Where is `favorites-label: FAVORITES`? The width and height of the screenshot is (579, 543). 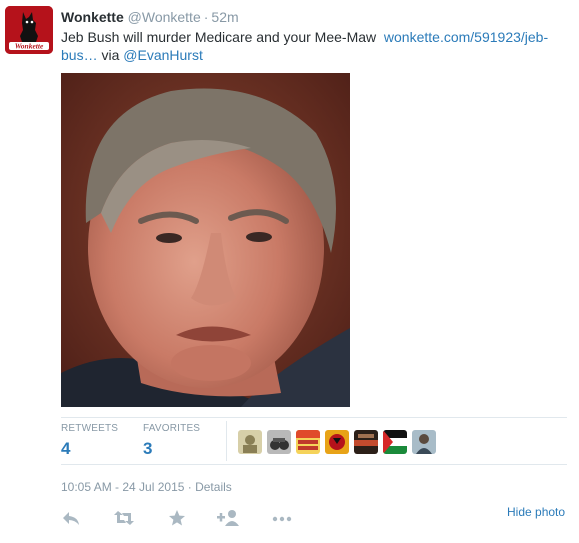 favorites-label: FAVORITES is located at coordinates (172, 428).